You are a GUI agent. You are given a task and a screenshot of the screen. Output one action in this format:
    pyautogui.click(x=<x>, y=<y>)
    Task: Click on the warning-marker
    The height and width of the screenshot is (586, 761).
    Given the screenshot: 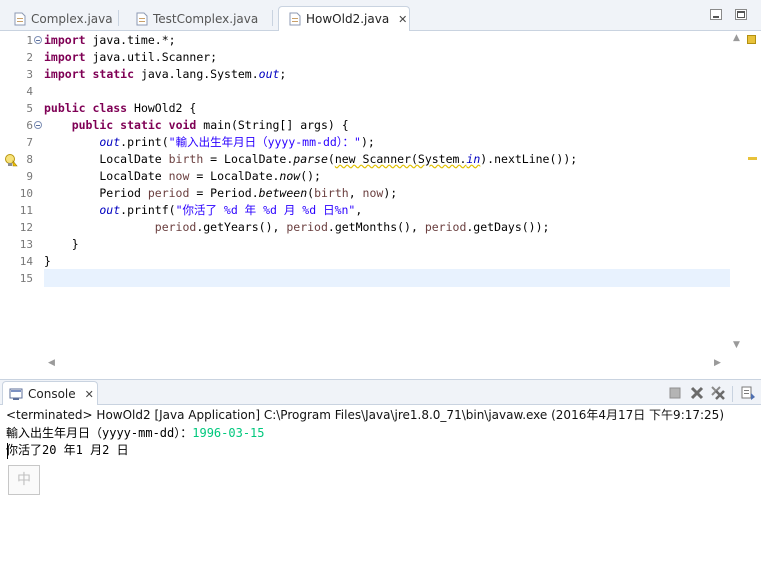 What is the action you would take?
    pyautogui.click(x=752, y=158)
    